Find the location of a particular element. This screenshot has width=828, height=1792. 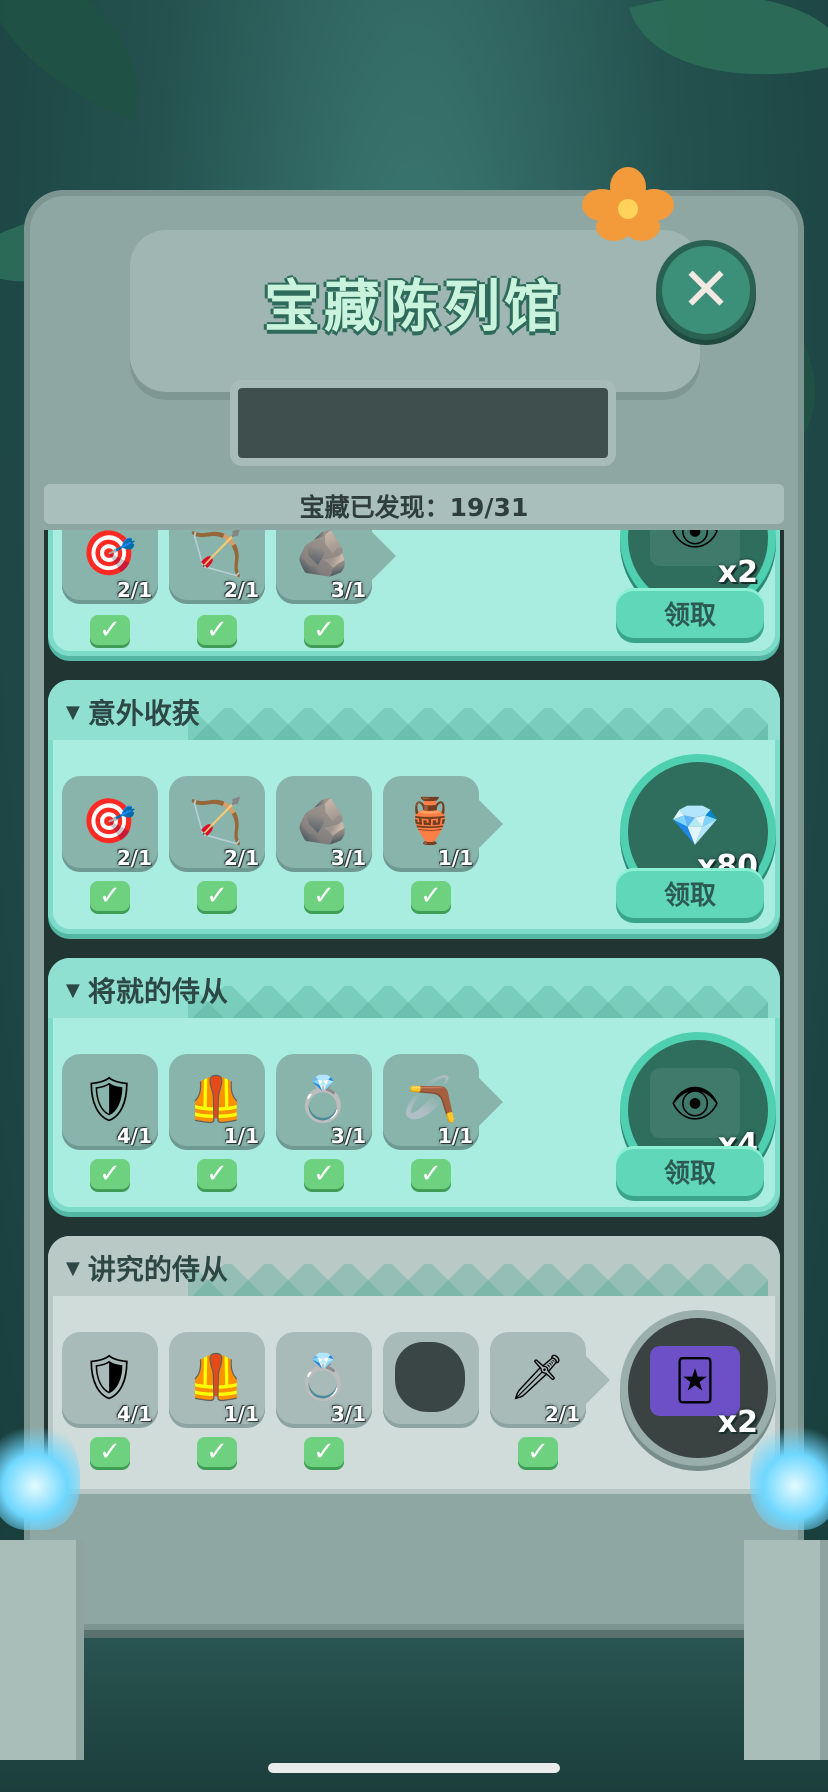

stone-pillar-right is located at coordinates (786, 1650).